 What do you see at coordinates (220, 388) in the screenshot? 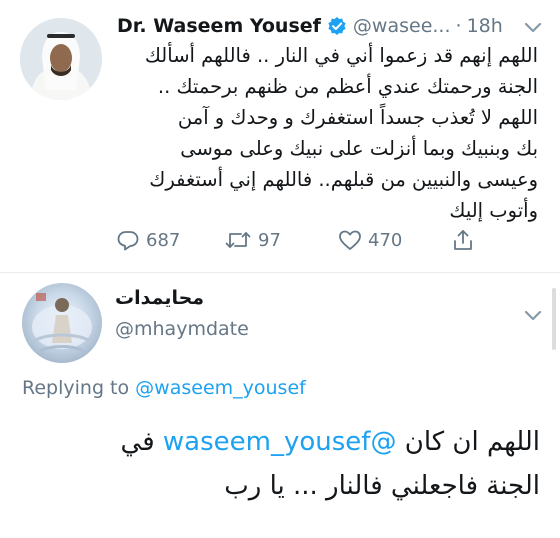
I see `replying-to-mention: @waseem_yousef` at bounding box center [220, 388].